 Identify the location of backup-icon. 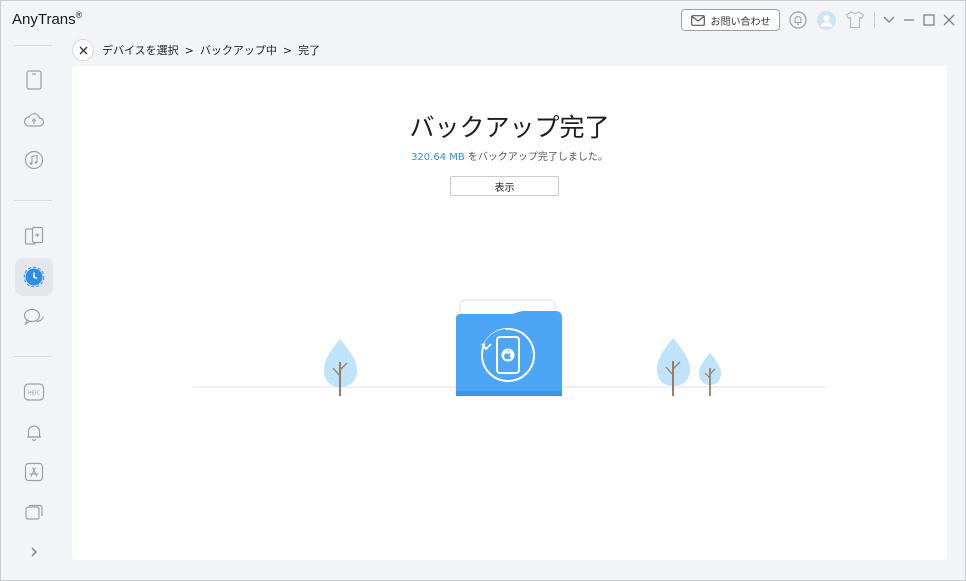
(34, 277).